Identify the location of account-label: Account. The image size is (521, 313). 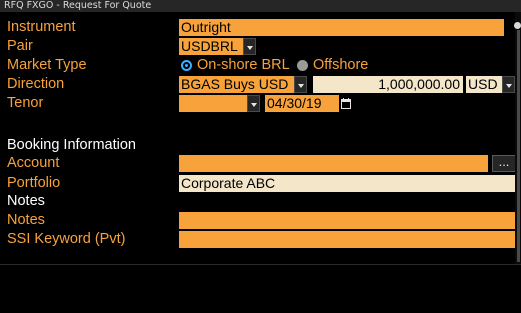
(33, 163).